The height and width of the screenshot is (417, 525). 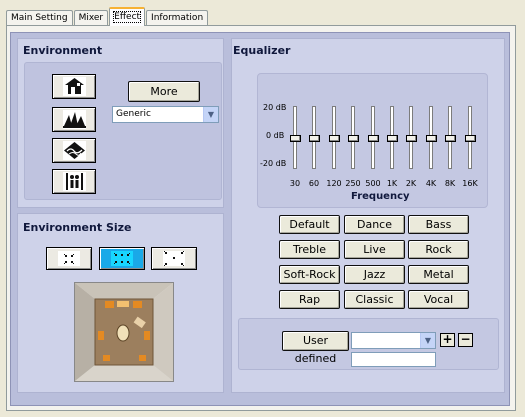 I want to click on db-label-bottom: -20 dB, so click(x=273, y=163).